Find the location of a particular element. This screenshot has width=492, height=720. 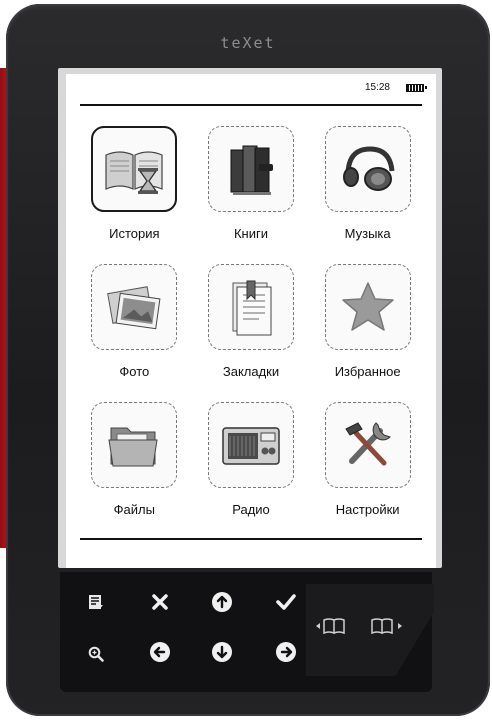

menu-item-label: Избранное is located at coordinates (367, 371).